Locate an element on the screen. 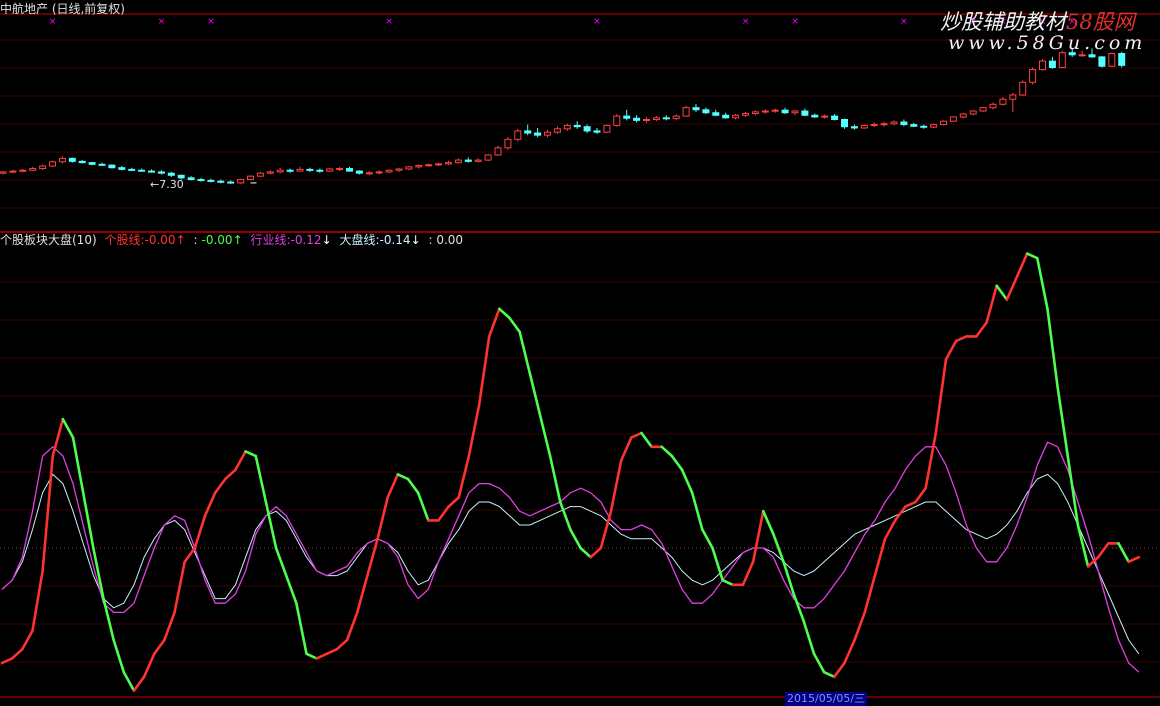  header-item-market: 大盘线:-0.14↓ is located at coordinates (380, 240).